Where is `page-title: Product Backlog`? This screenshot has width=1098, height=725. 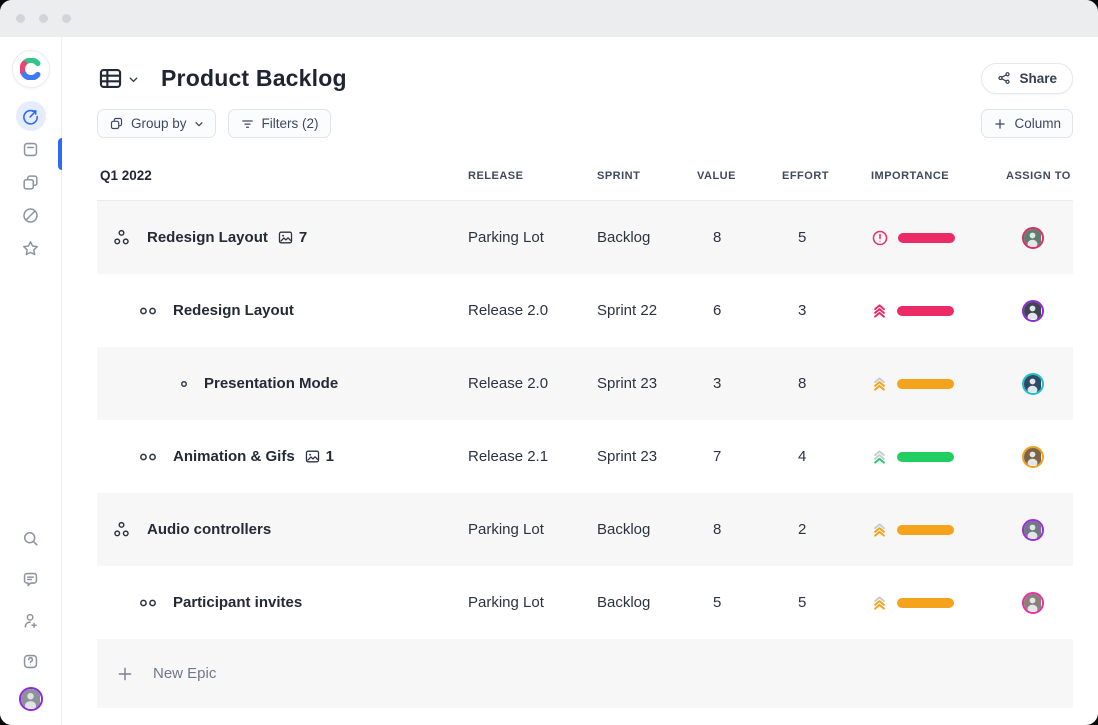
page-title: Product Backlog is located at coordinates (254, 77).